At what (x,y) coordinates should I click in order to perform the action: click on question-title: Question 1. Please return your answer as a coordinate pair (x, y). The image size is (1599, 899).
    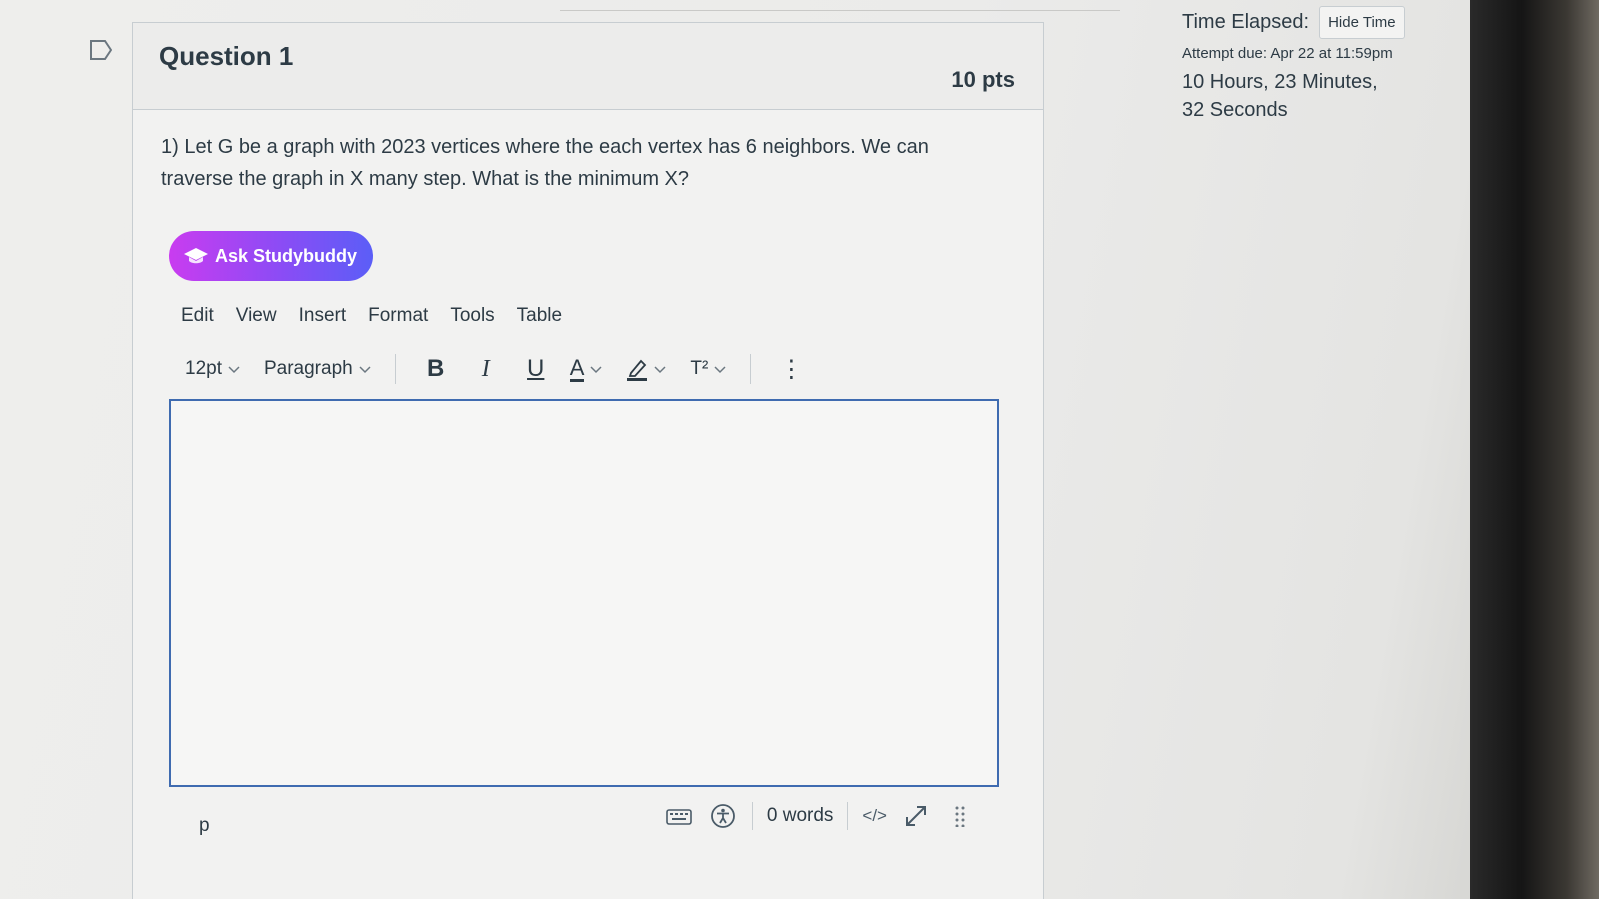
    Looking at the image, I should click on (226, 56).